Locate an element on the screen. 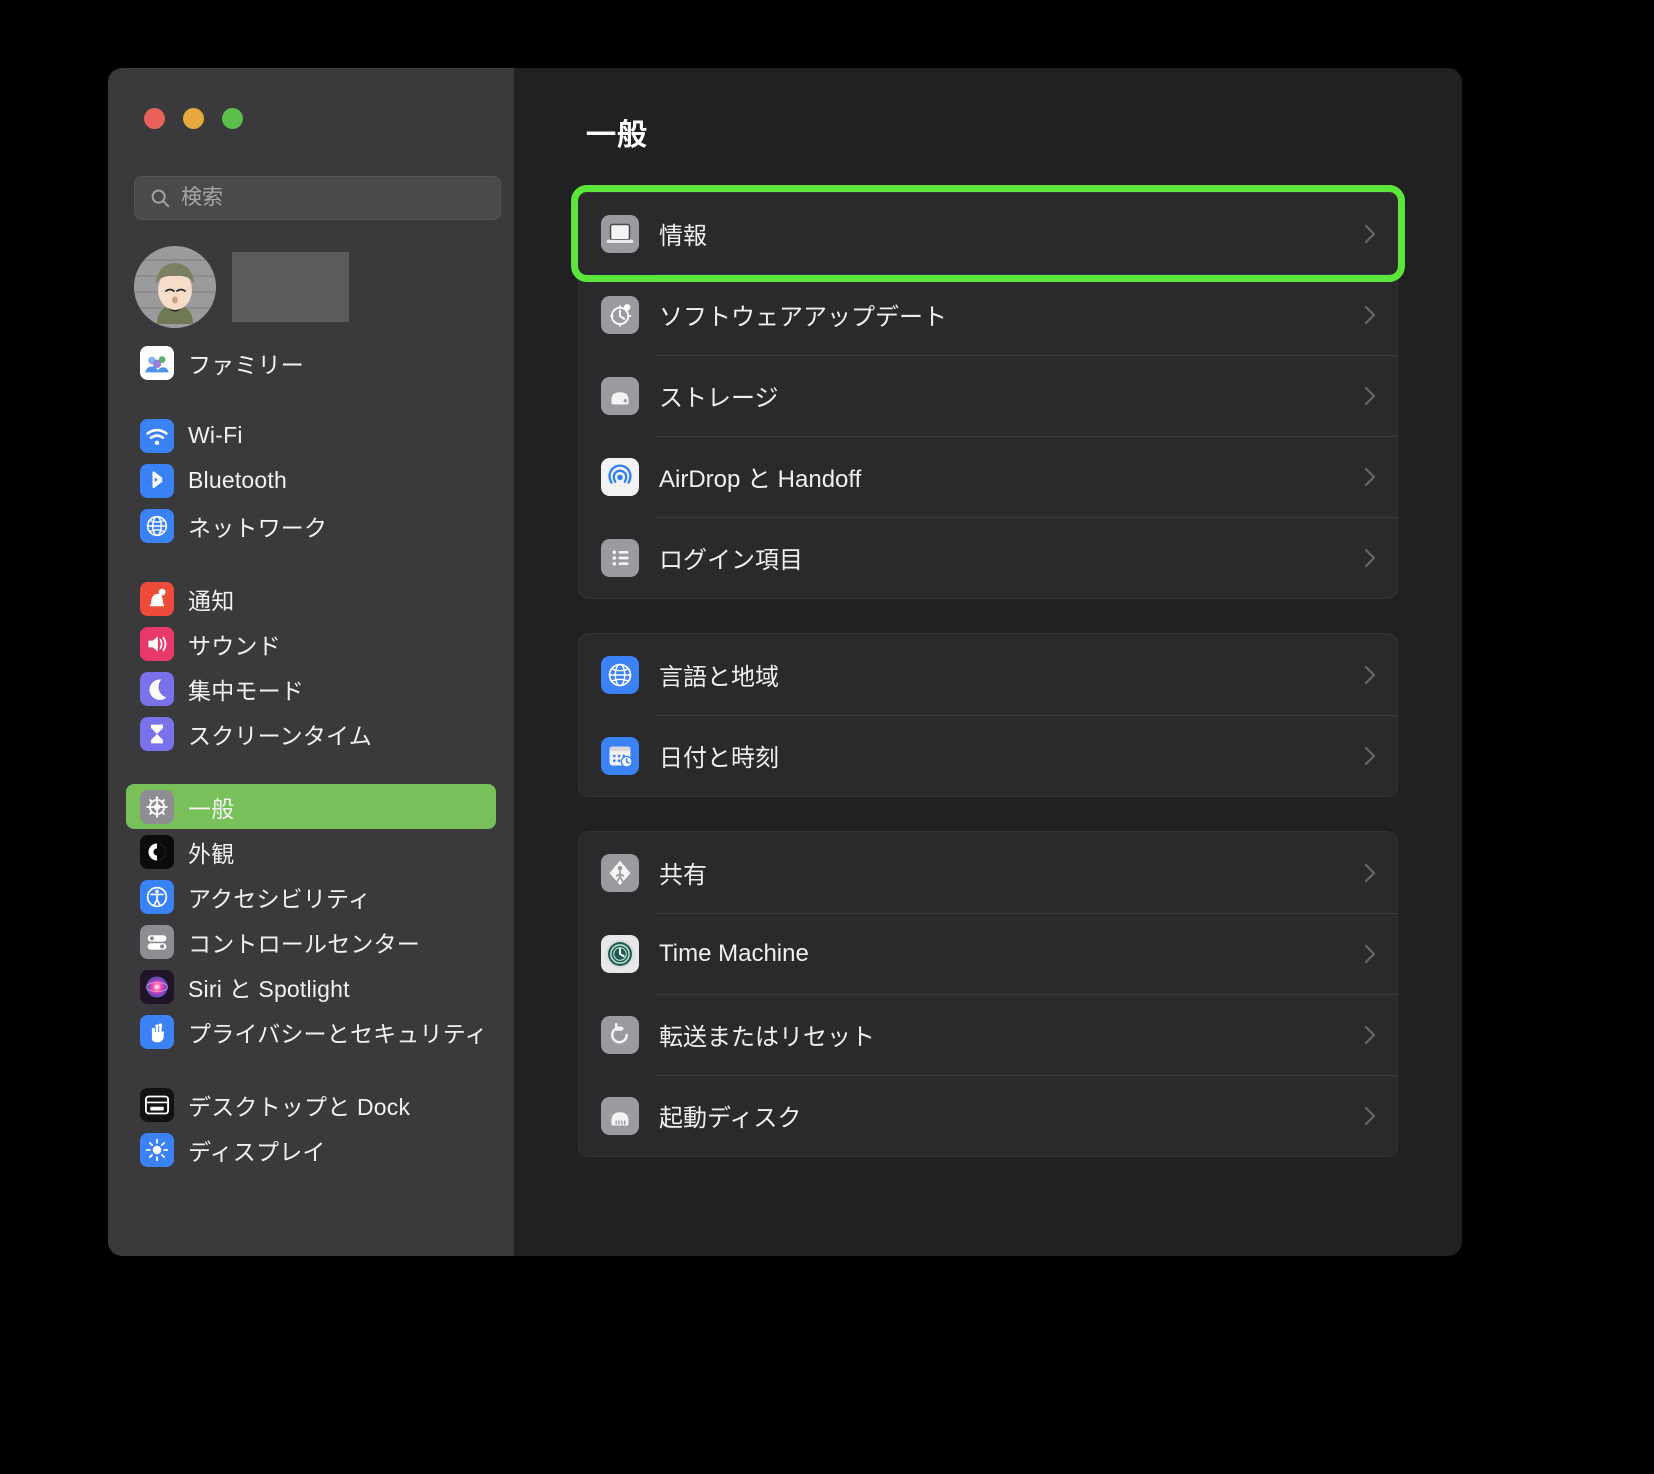  sidebar-item-Bluetooth: Bluetooth is located at coordinates (311, 480).